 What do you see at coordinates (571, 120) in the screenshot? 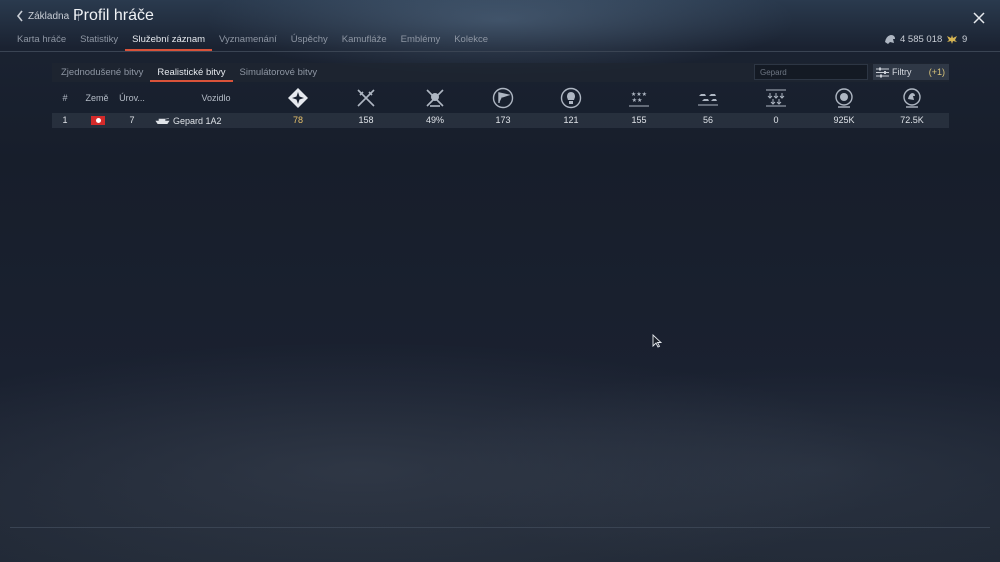
I see `row-deaths: 121` at bounding box center [571, 120].